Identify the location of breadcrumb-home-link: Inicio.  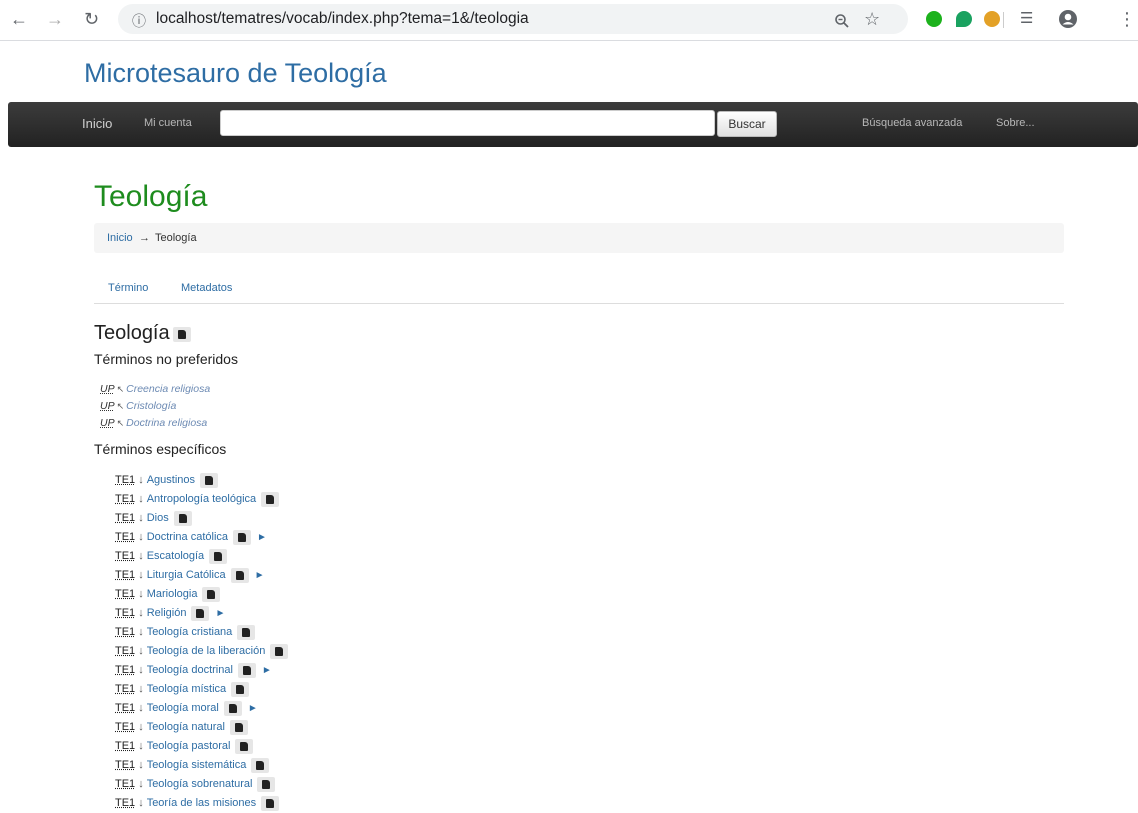
(120, 238).